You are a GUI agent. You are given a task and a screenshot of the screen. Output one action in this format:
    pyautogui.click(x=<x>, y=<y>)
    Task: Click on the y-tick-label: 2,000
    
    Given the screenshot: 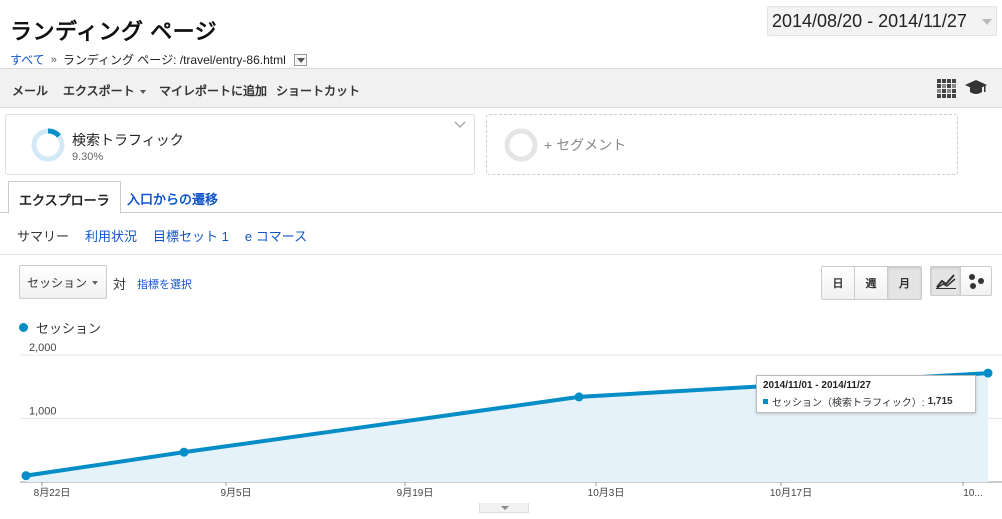 What is the action you would take?
    pyautogui.click(x=43, y=348)
    